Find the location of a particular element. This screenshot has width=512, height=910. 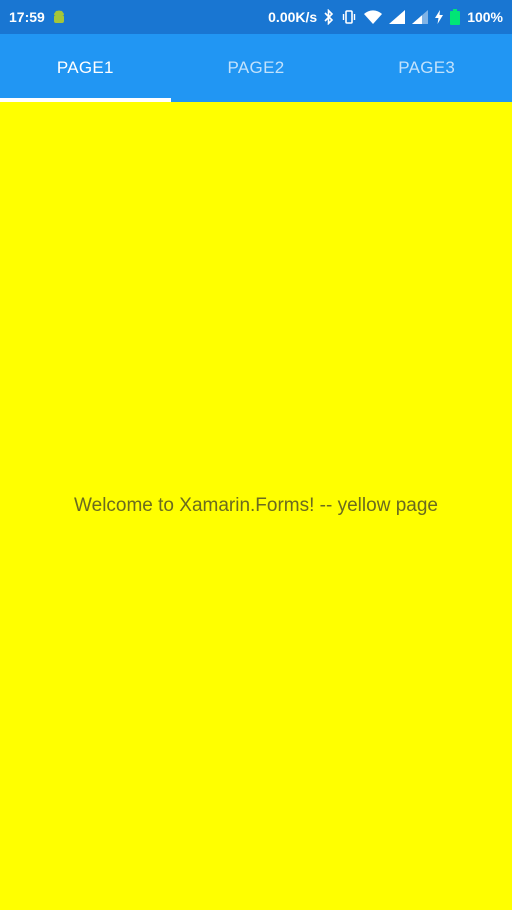

charging-icon is located at coordinates (439, 17).